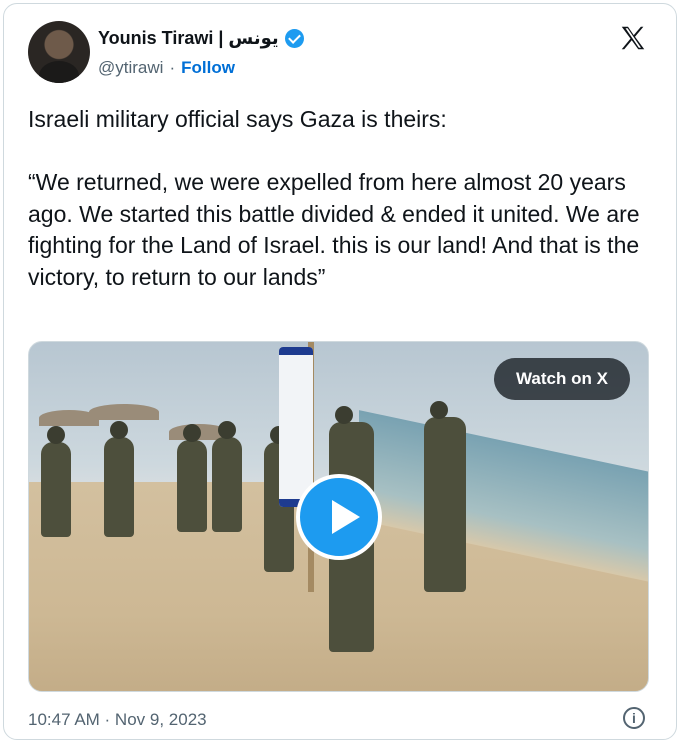 The height and width of the screenshot is (745, 683). Describe the element at coordinates (166, 68) in the screenshot. I see `author-handle-row: @ytirawi · Follow` at that location.